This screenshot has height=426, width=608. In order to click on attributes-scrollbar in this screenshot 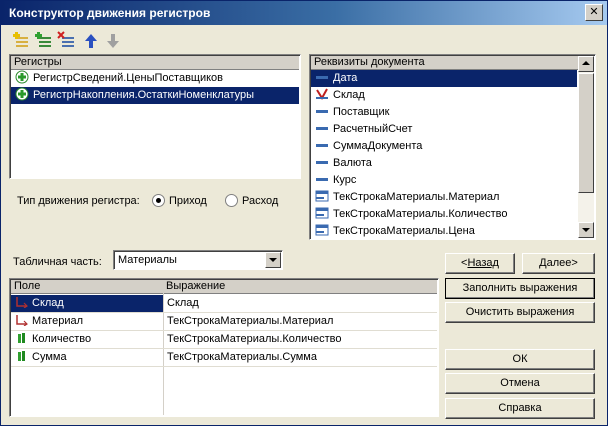, I will do `click(586, 147)`.